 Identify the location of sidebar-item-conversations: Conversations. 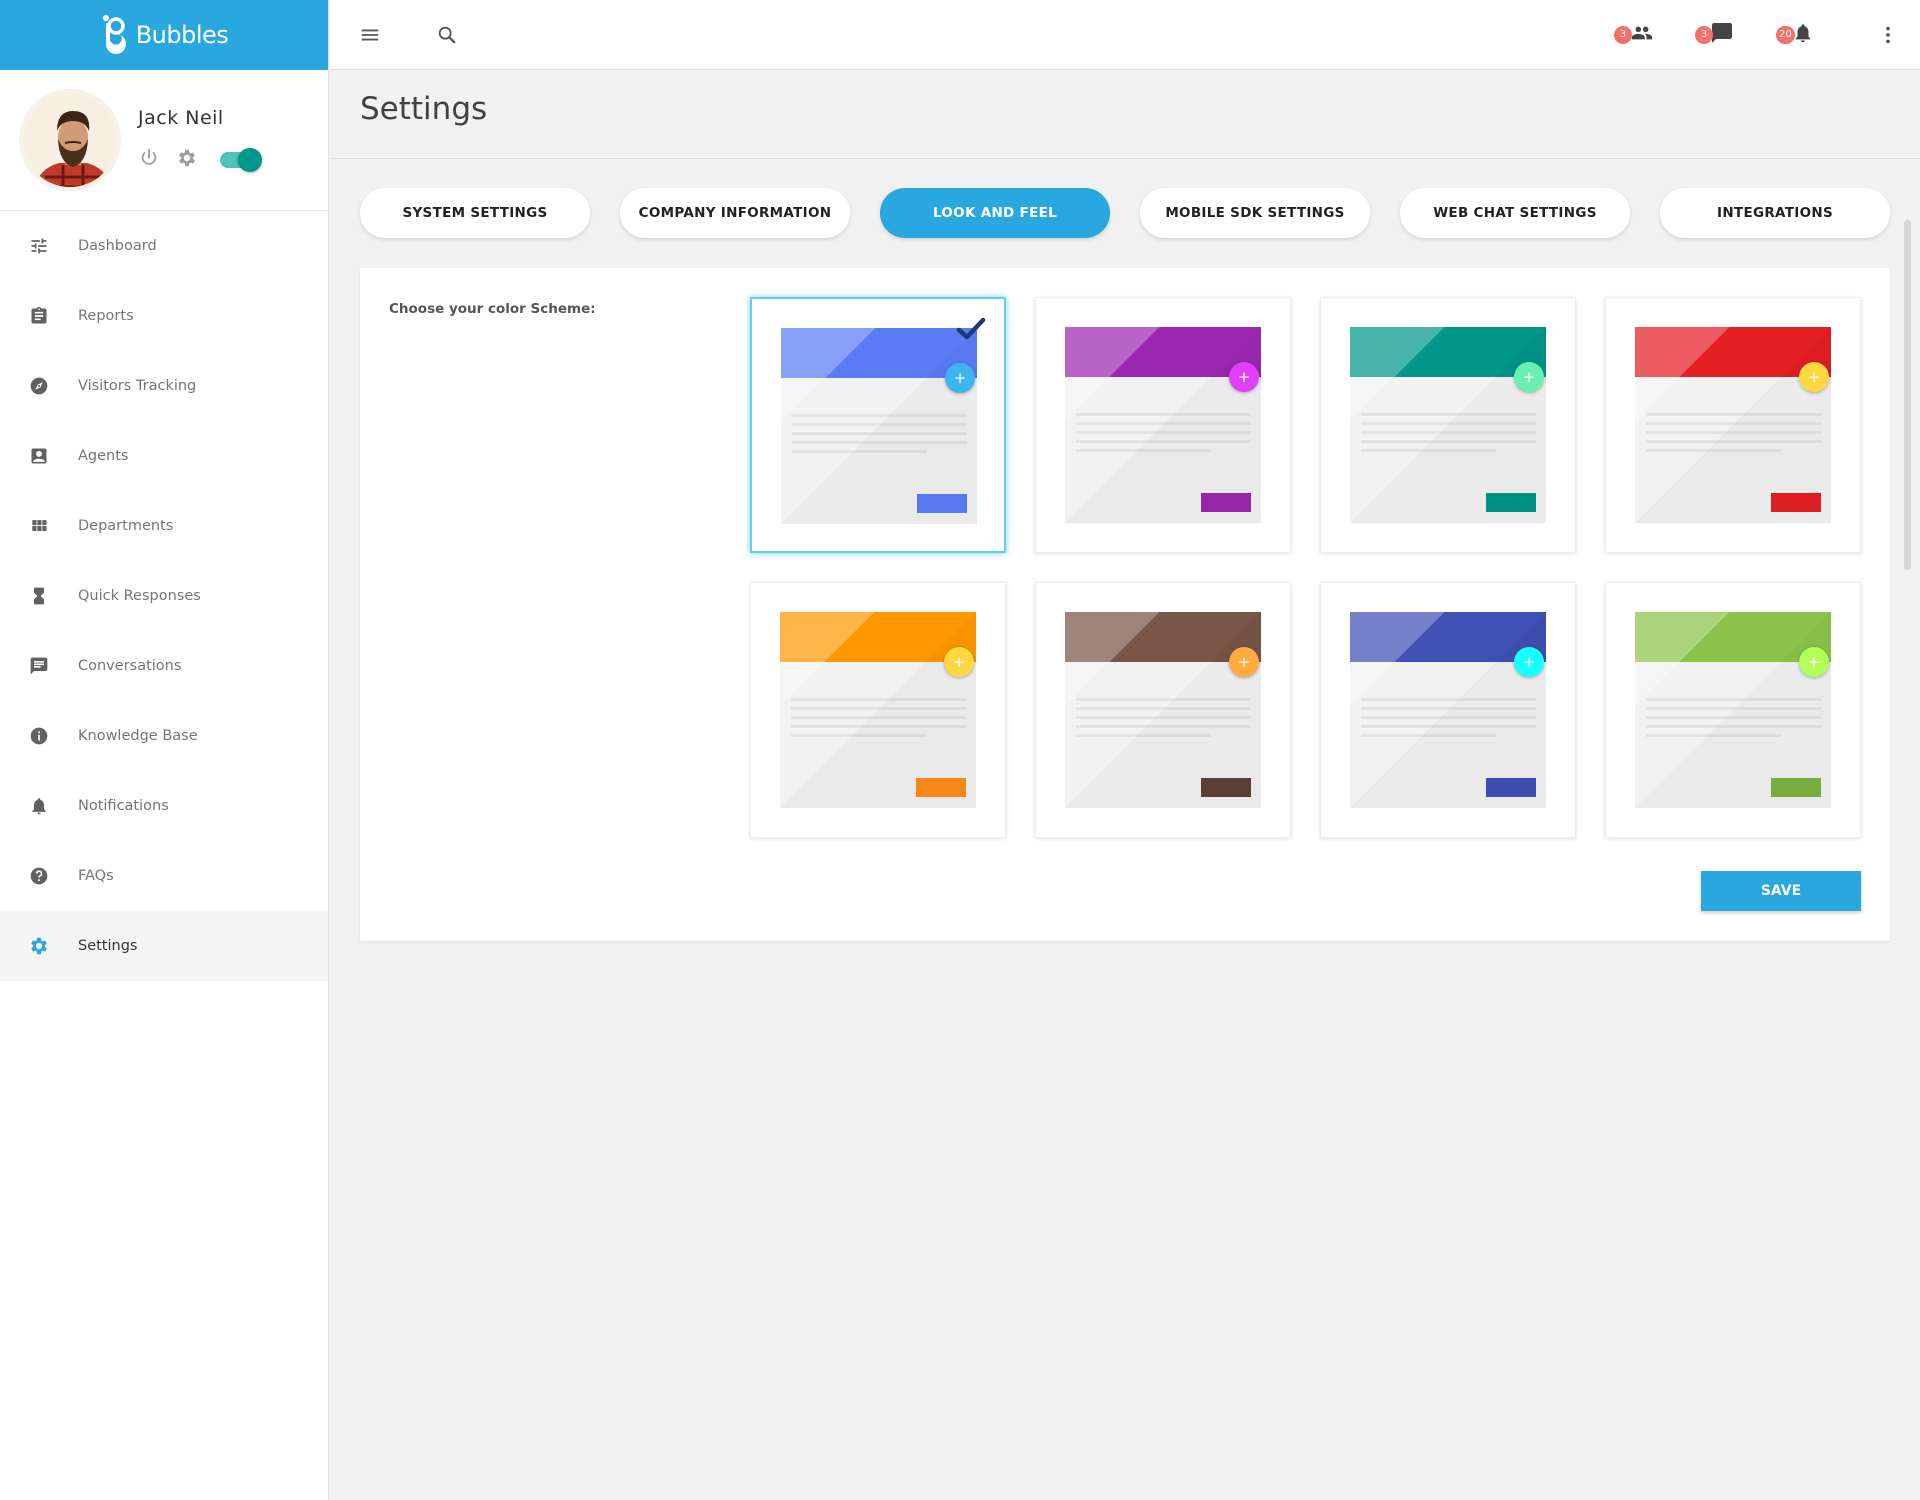
(164, 666).